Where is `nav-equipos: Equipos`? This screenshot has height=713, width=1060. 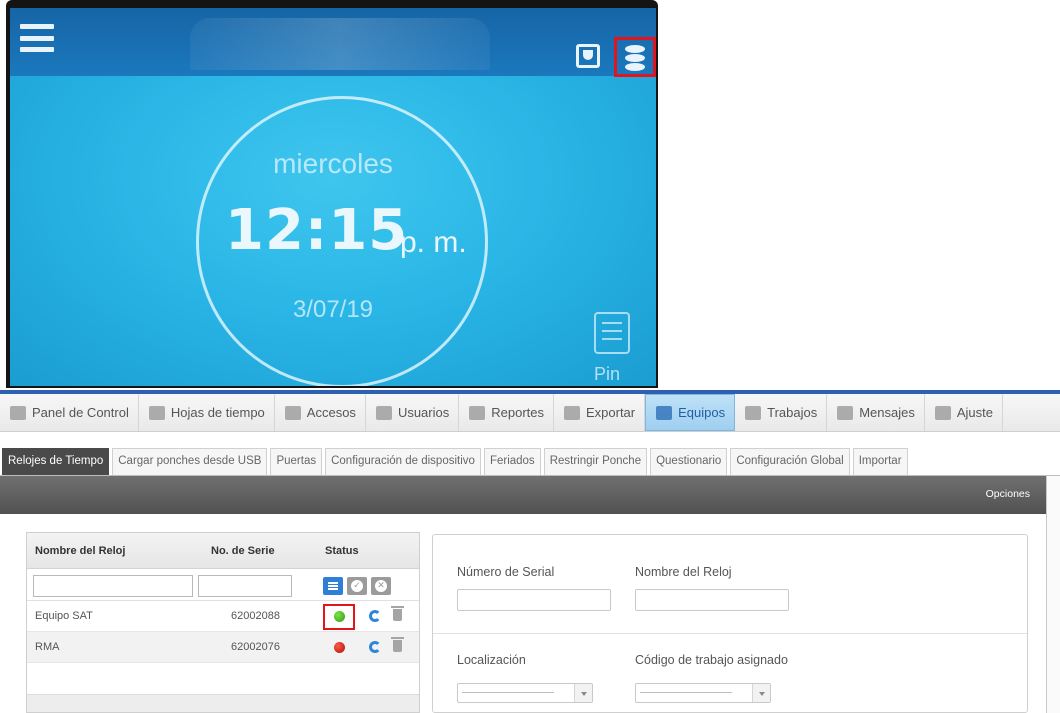
nav-equipos: Equipos is located at coordinates (690, 412).